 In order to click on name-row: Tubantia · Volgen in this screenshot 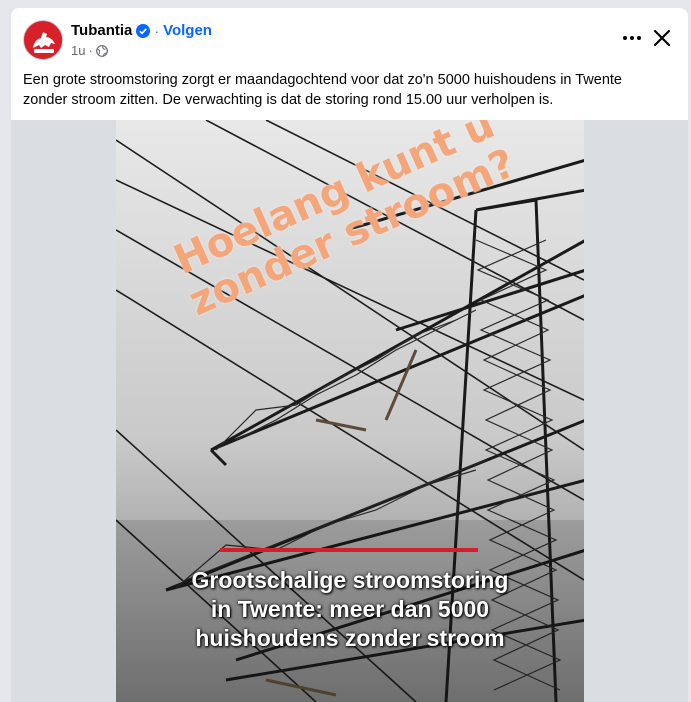, I will do `click(141, 30)`.